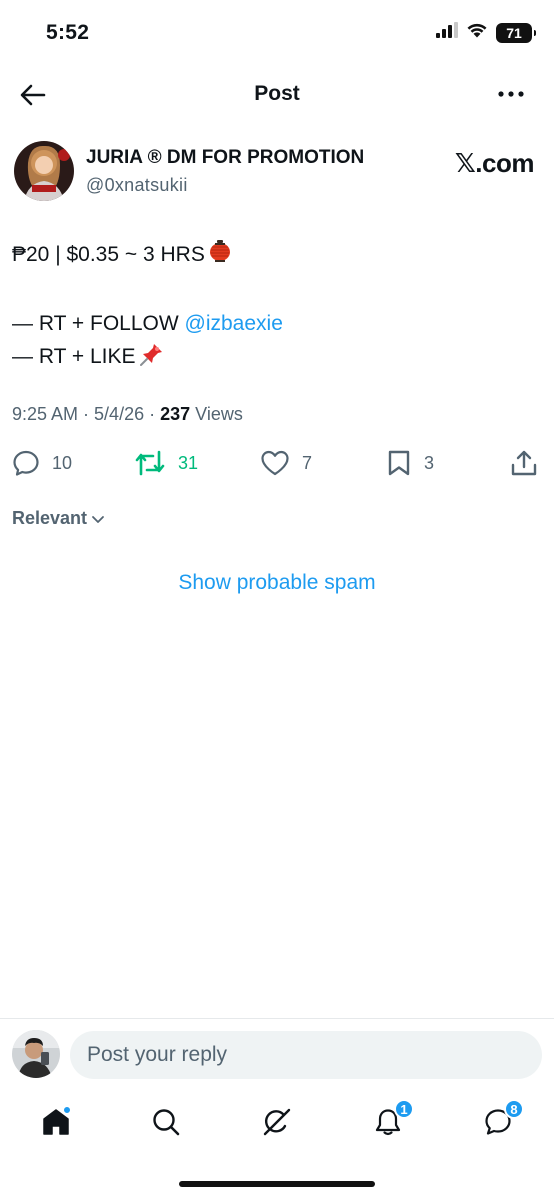 This screenshot has width=554, height=1199. Describe the element at coordinates (277, 583) in the screenshot. I see `show-probable-spam-link: Show probable spam` at that location.